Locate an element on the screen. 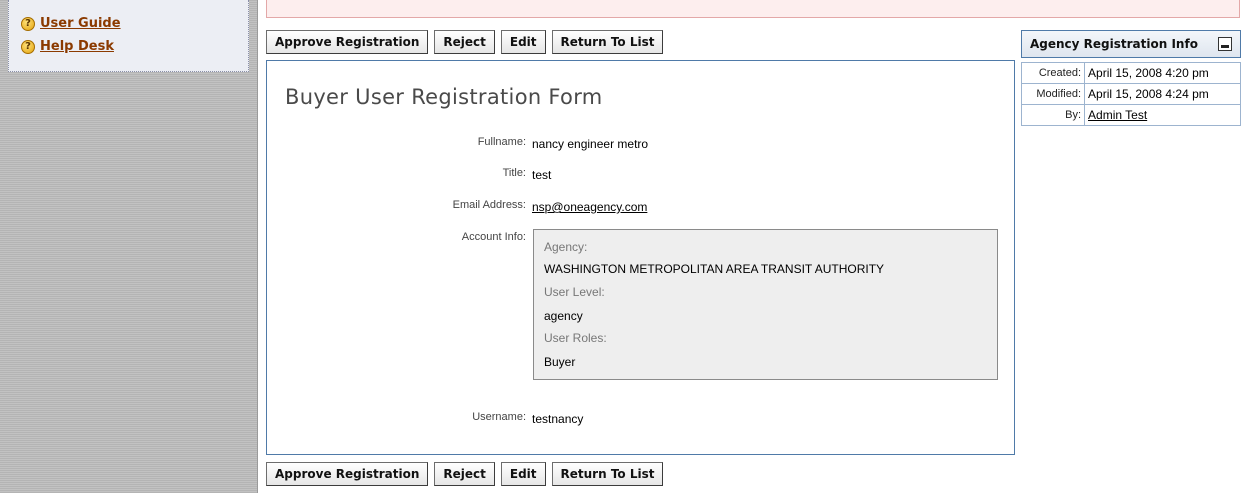  help-desk-label: Help Desk is located at coordinates (77, 46).